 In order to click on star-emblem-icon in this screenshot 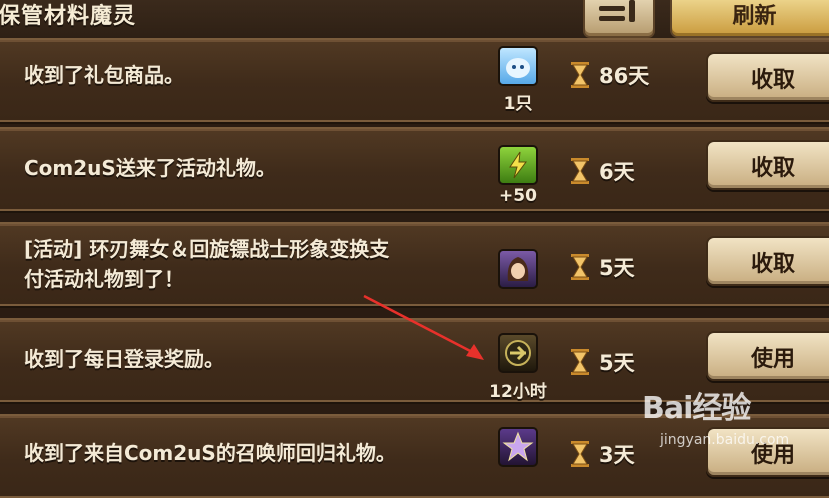, I will do `click(518, 447)`.